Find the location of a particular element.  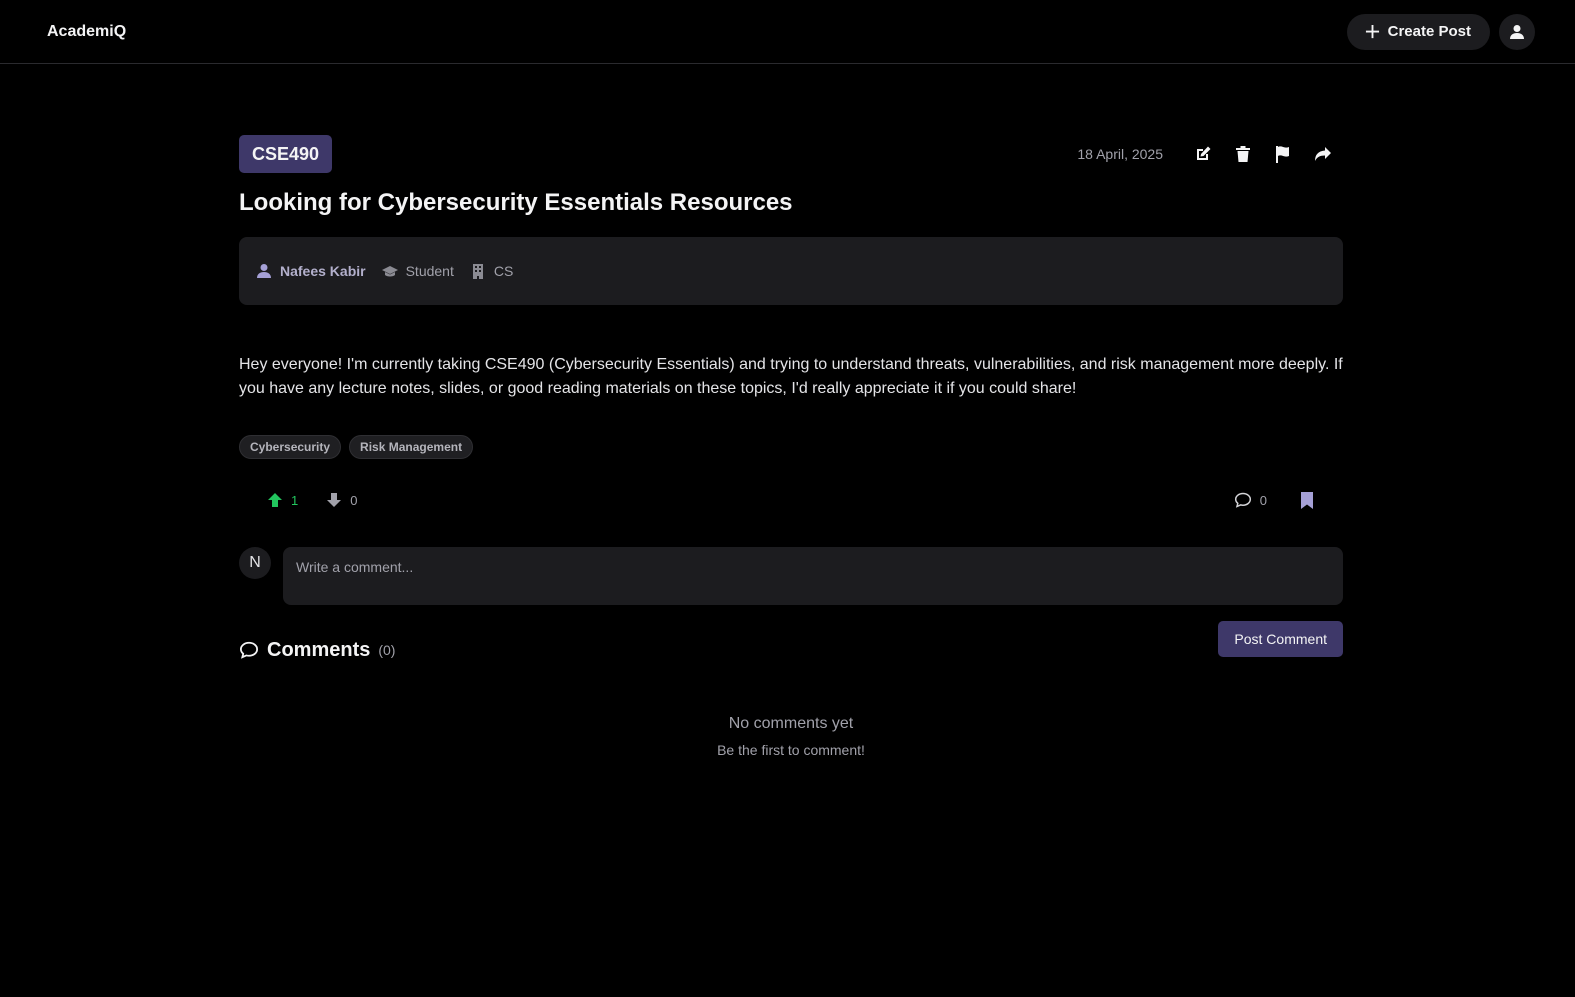

upvote-button: 1 is located at coordinates (282, 500).